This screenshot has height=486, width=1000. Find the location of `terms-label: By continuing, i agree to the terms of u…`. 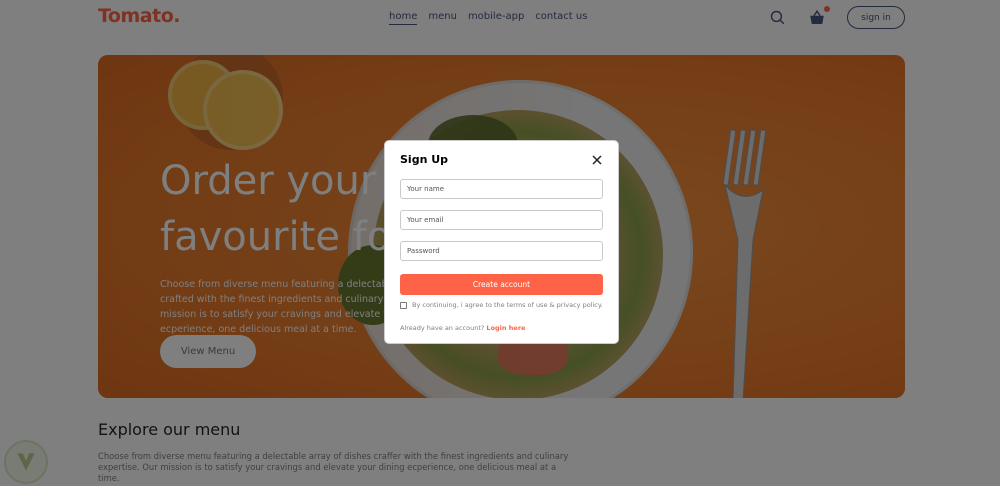

terms-label: By continuing, i agree to the terms of u… is located at coordinates (507, 305).